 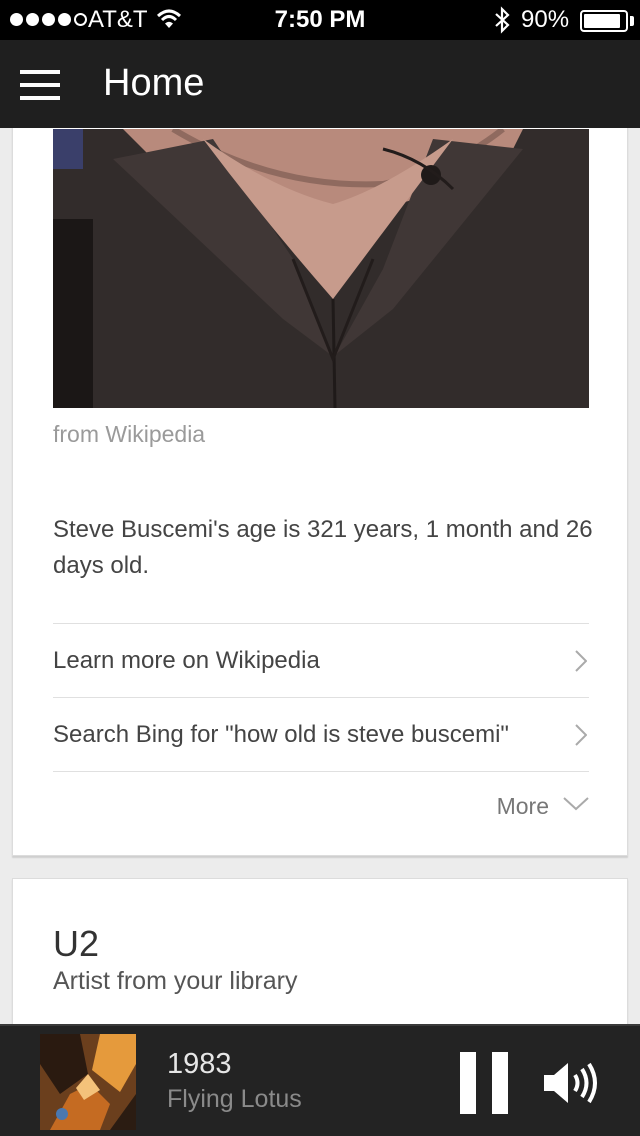 What do you see at coordinates (199, 1064) in the screenshot?
I see `track-title: 1983` at bounding box center [199, 1064].